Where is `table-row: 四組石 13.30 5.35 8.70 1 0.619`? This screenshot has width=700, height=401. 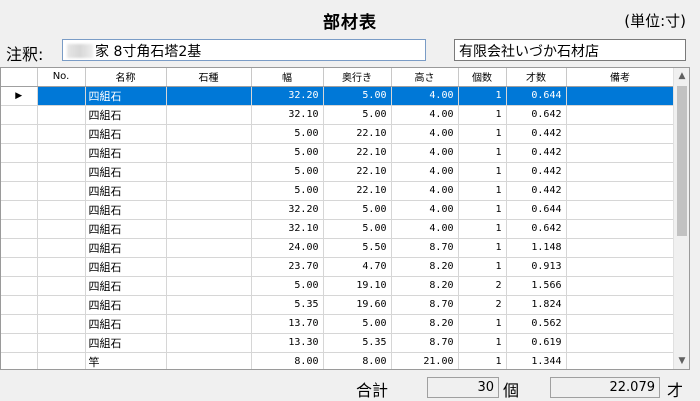 table-row: 四組石 13.30 5.35 8.70 1 0.619 is located at coordinates (338, 343).